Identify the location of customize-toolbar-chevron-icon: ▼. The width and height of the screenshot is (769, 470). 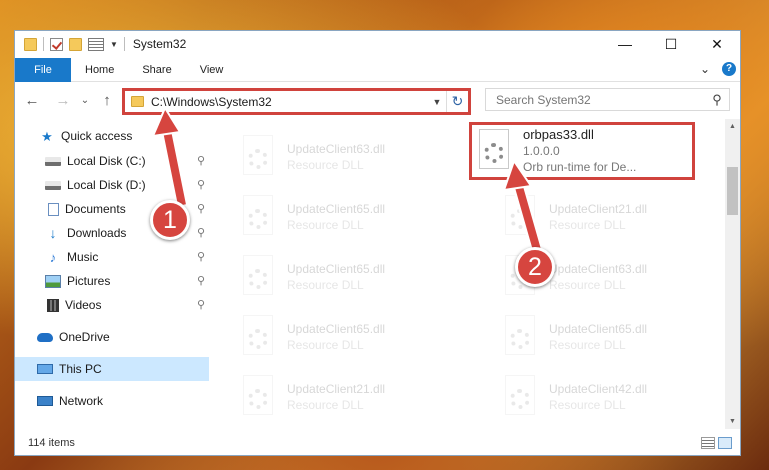
(114, 44).